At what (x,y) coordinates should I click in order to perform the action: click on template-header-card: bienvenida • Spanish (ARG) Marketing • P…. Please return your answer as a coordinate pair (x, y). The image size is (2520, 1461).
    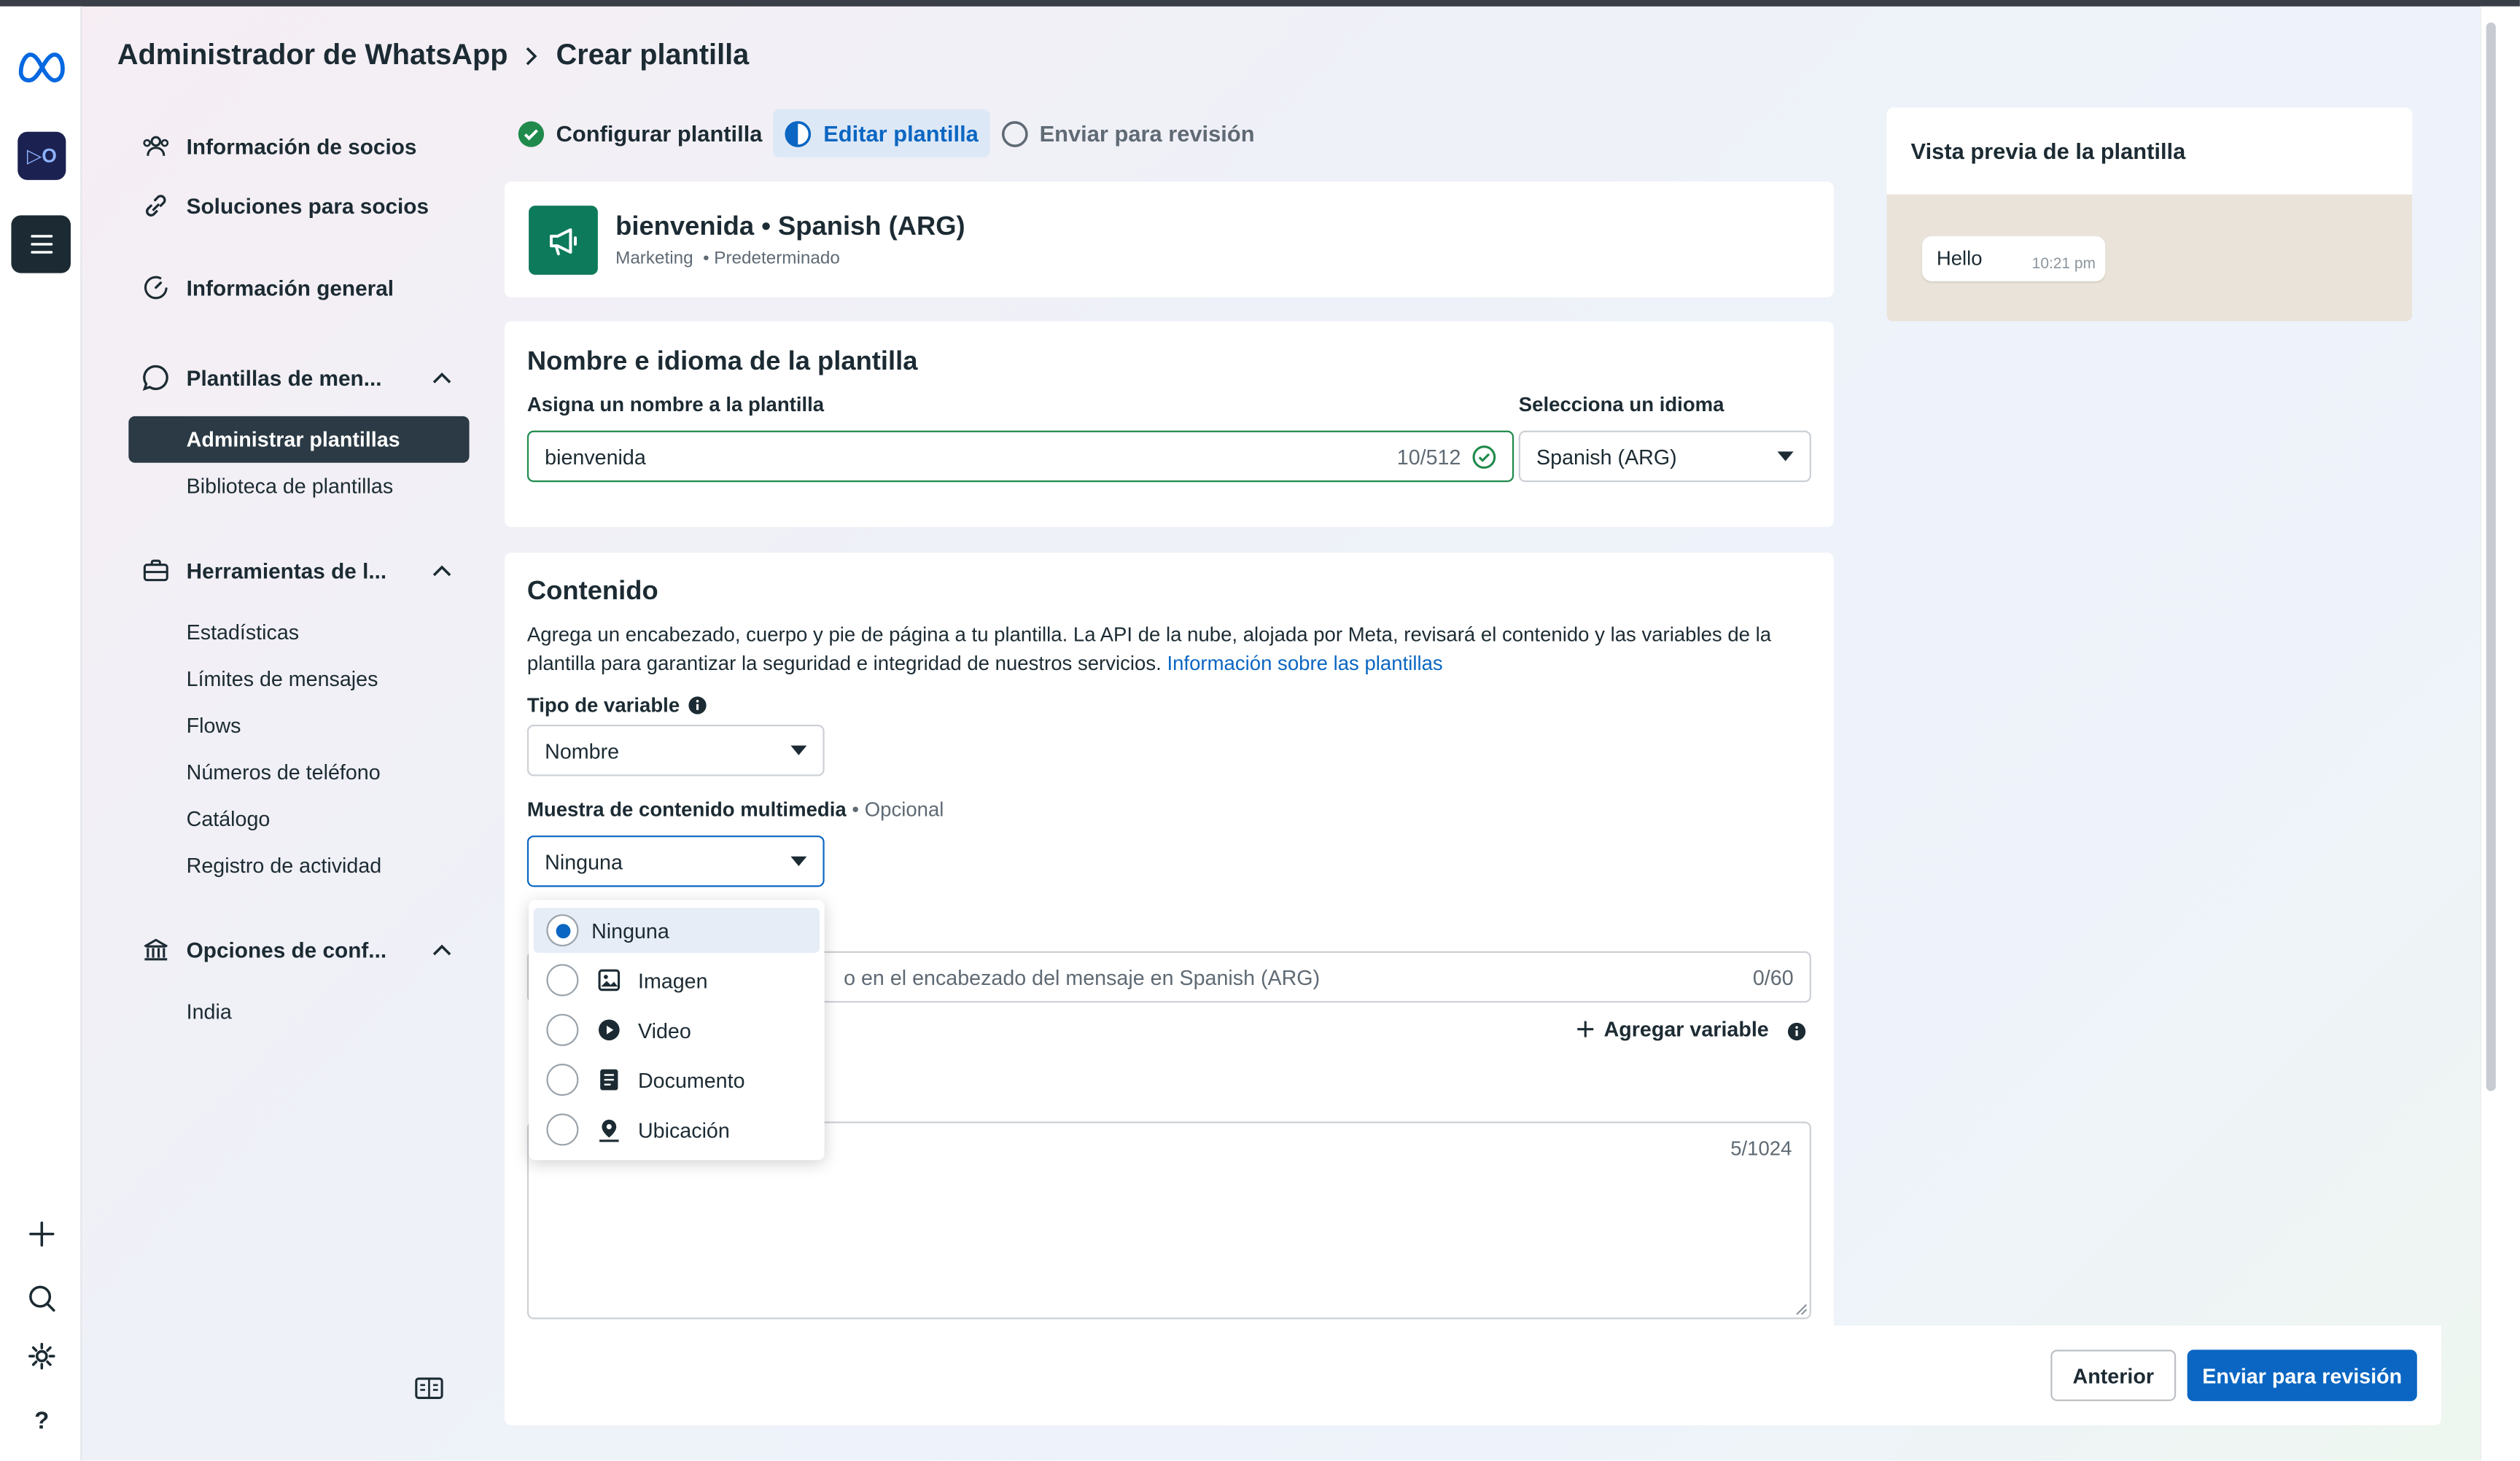
    Looking at the image, I should click on (1169, 239).